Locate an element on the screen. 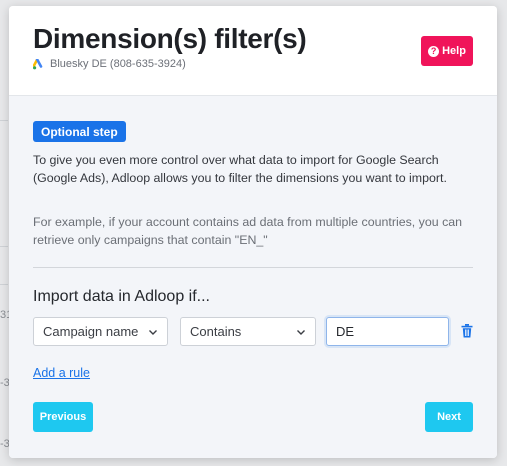 The height and width of the screenshot is (466, 507). modal-title: Dimension(s) filter(s) is located at coordinates (170, 38).